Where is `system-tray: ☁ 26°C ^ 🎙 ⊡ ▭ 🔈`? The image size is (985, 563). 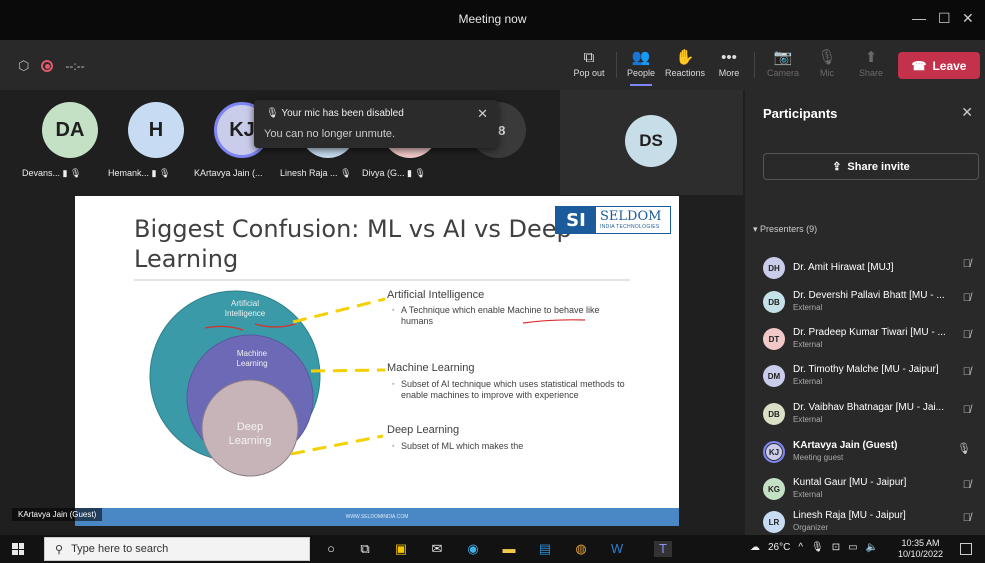 system-tray: ☁ 26°C ^ 🎙 ⊡ ▭ 🔈 is located at coordinates (814, 547).